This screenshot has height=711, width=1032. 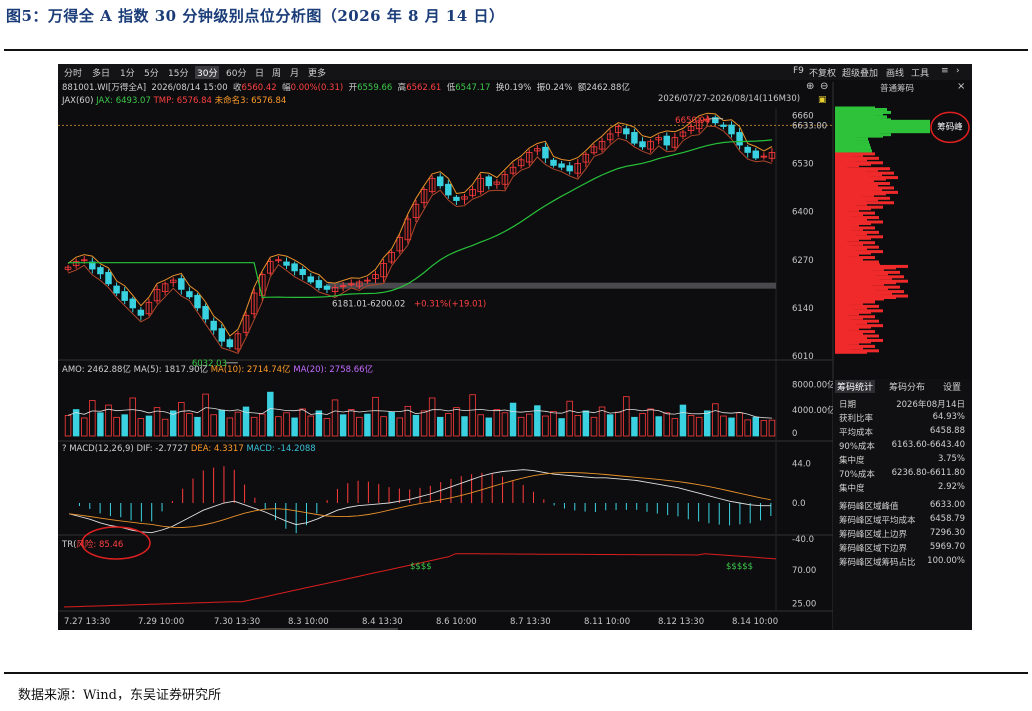 What do you see at coordinates (178, 72) in the screenshot?
I see `period-tab: 15分` at bounding box center [178, 72].